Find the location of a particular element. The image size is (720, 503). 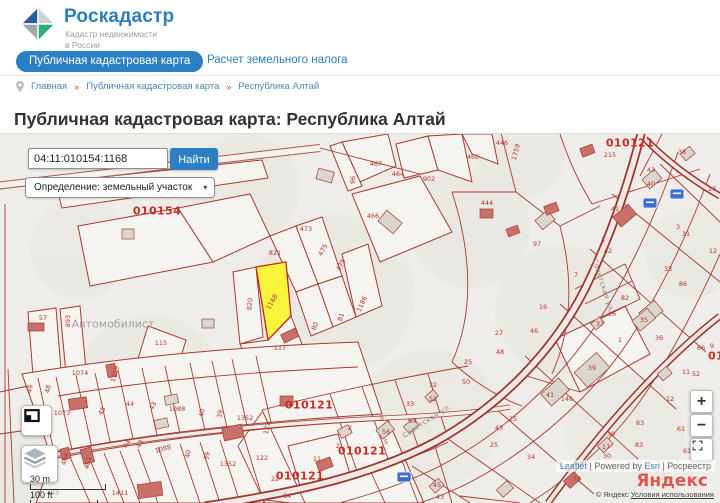

esri-link: Esri is located at coordinates (652, 466).